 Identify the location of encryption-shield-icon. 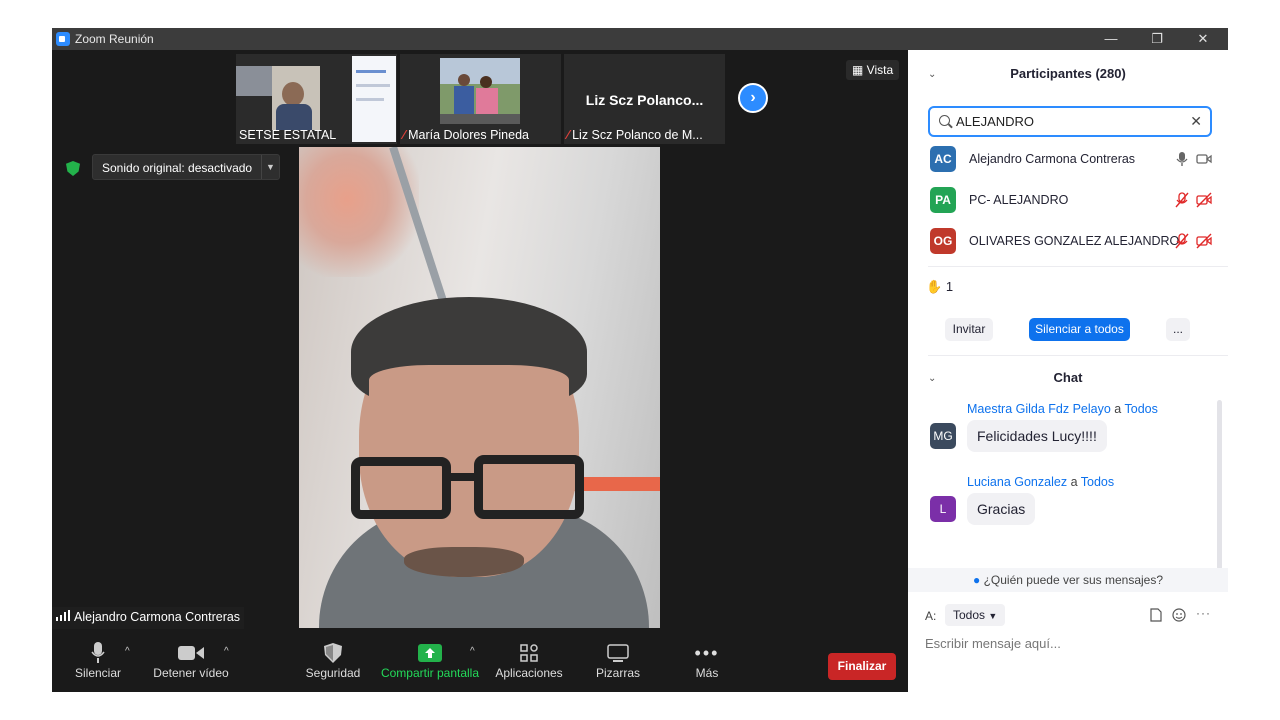
(73, 168).